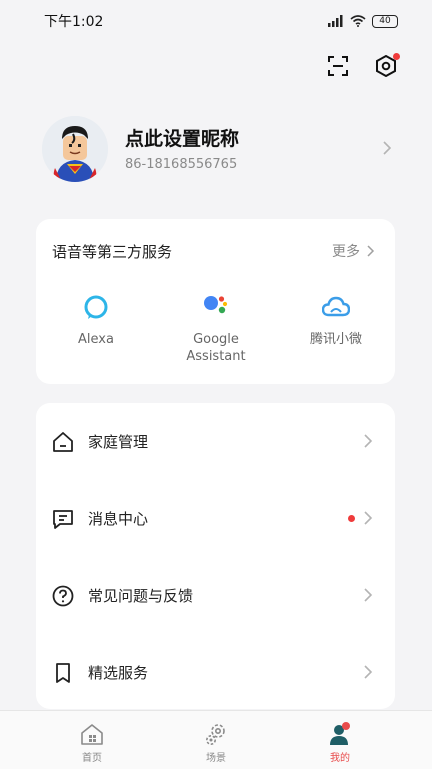 The height and width of the screenshot is (769, 432). Describe the element at coordinates (63, 519) in the screenshot. I see `message-icon` at that location.